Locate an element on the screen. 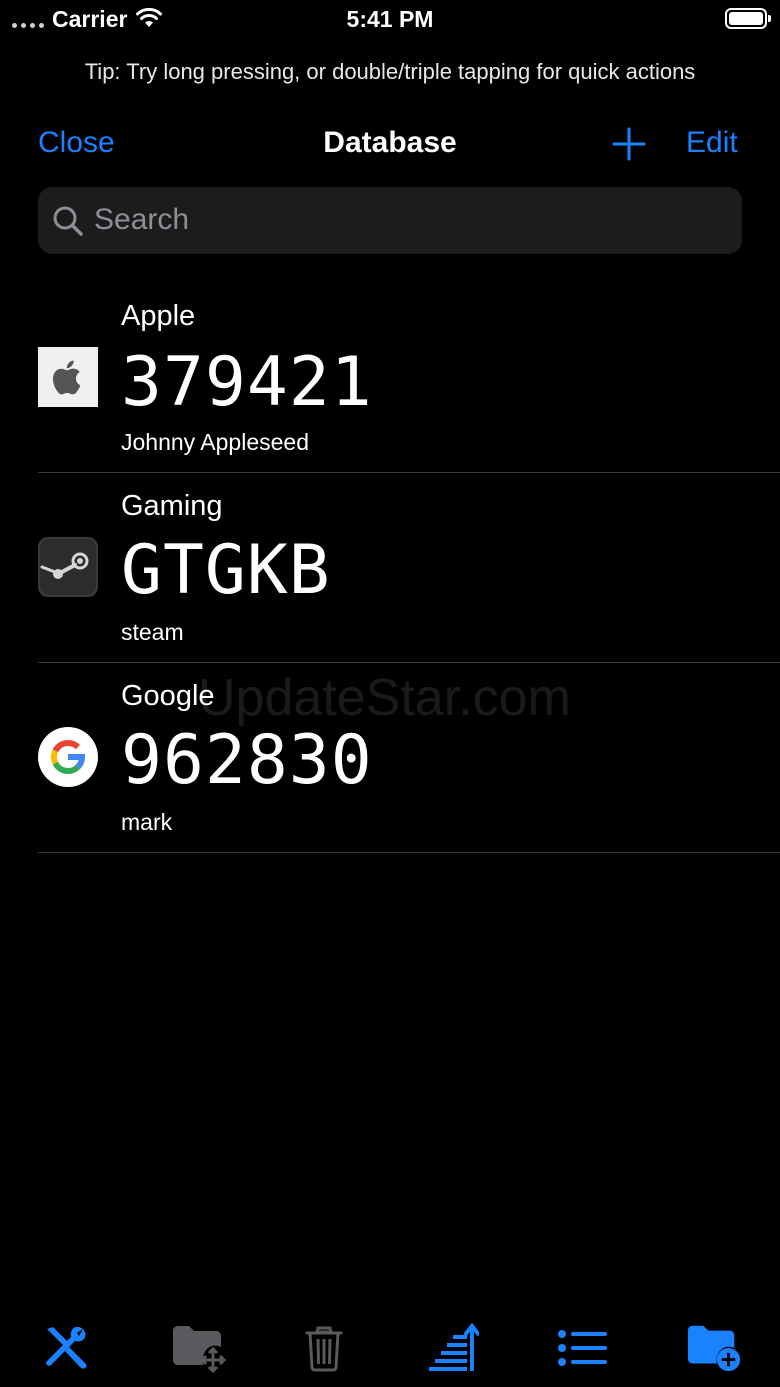 The image size is (780, 1387). close-button: Close is located at coordinates (76, 143).